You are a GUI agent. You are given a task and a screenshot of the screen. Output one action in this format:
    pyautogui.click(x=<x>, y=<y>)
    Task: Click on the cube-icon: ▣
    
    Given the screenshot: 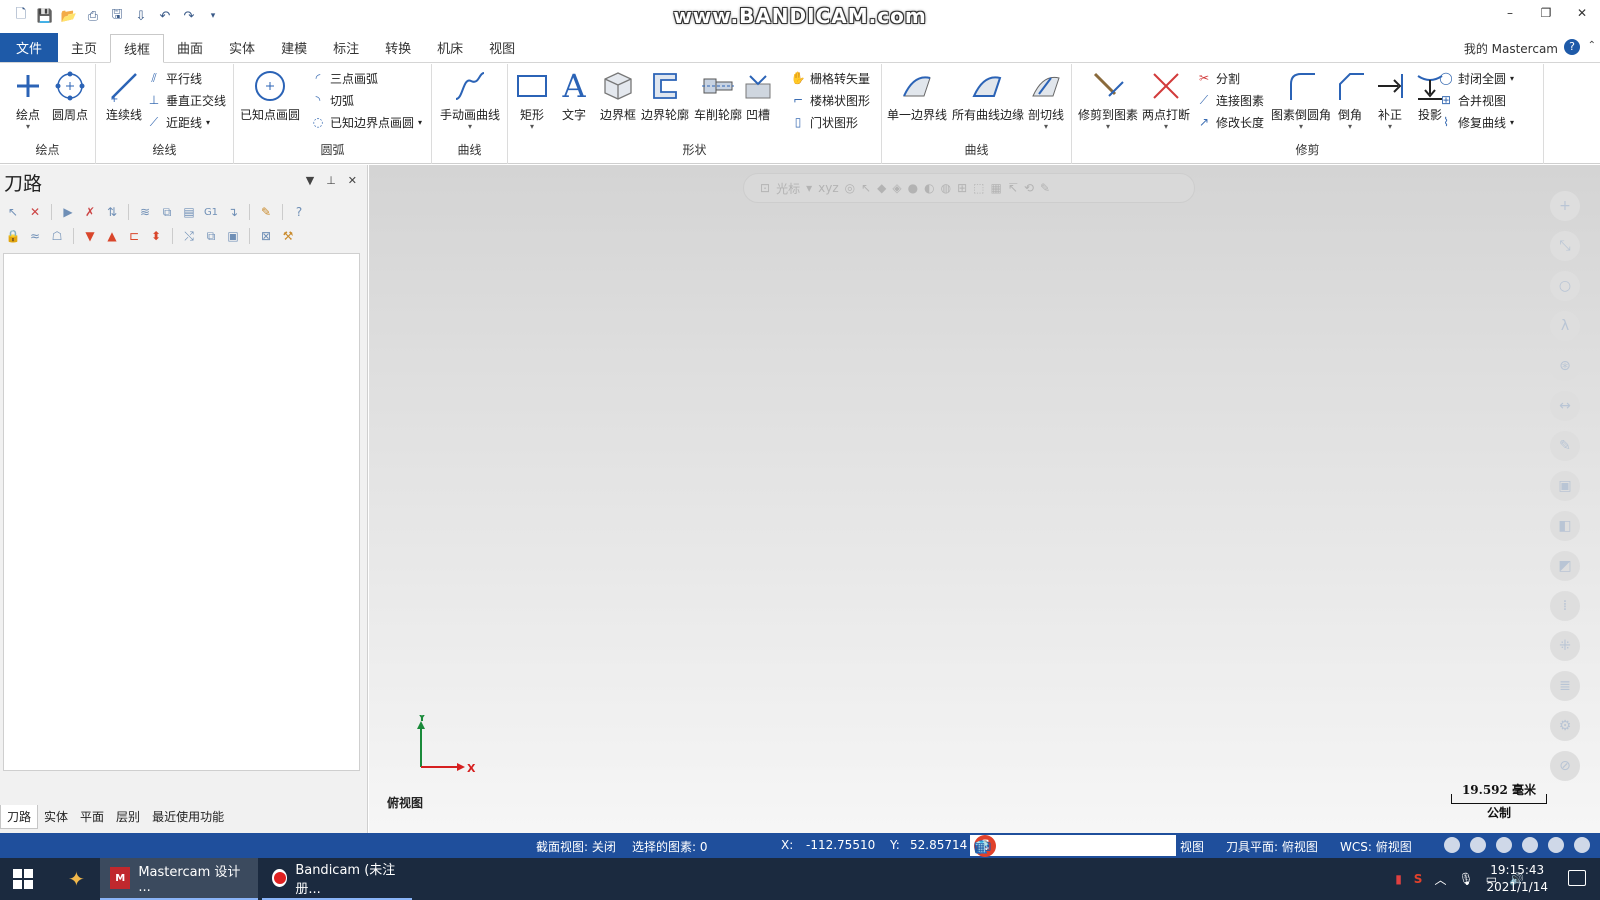 What is the action you would take?
    pyautogui.click(x=1565, y=486)
    